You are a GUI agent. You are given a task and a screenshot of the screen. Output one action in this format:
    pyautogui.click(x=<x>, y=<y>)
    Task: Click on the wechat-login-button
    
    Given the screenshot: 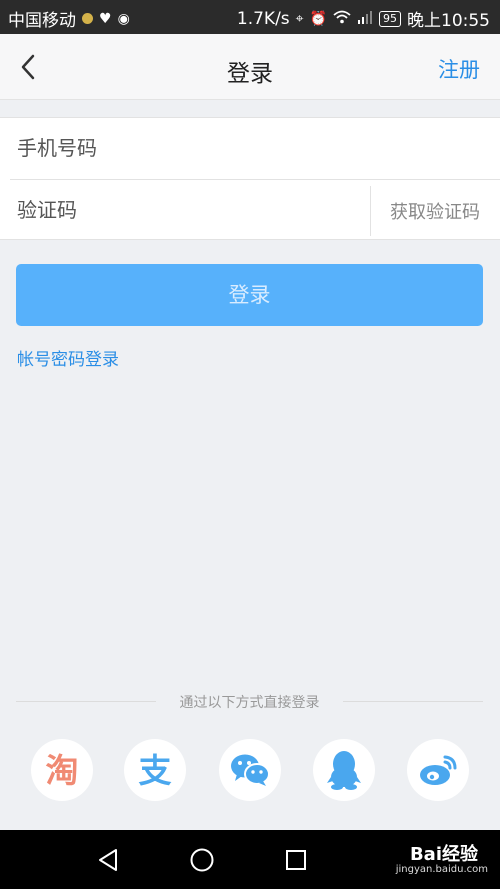 What is the action you would take?
    pyautogui.click(x=250, y=770)
    